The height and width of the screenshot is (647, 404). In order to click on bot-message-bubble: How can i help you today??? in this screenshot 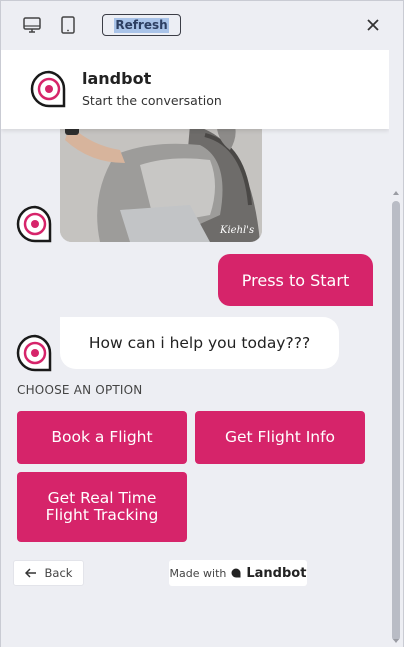, I will do `click(199, 343)`.